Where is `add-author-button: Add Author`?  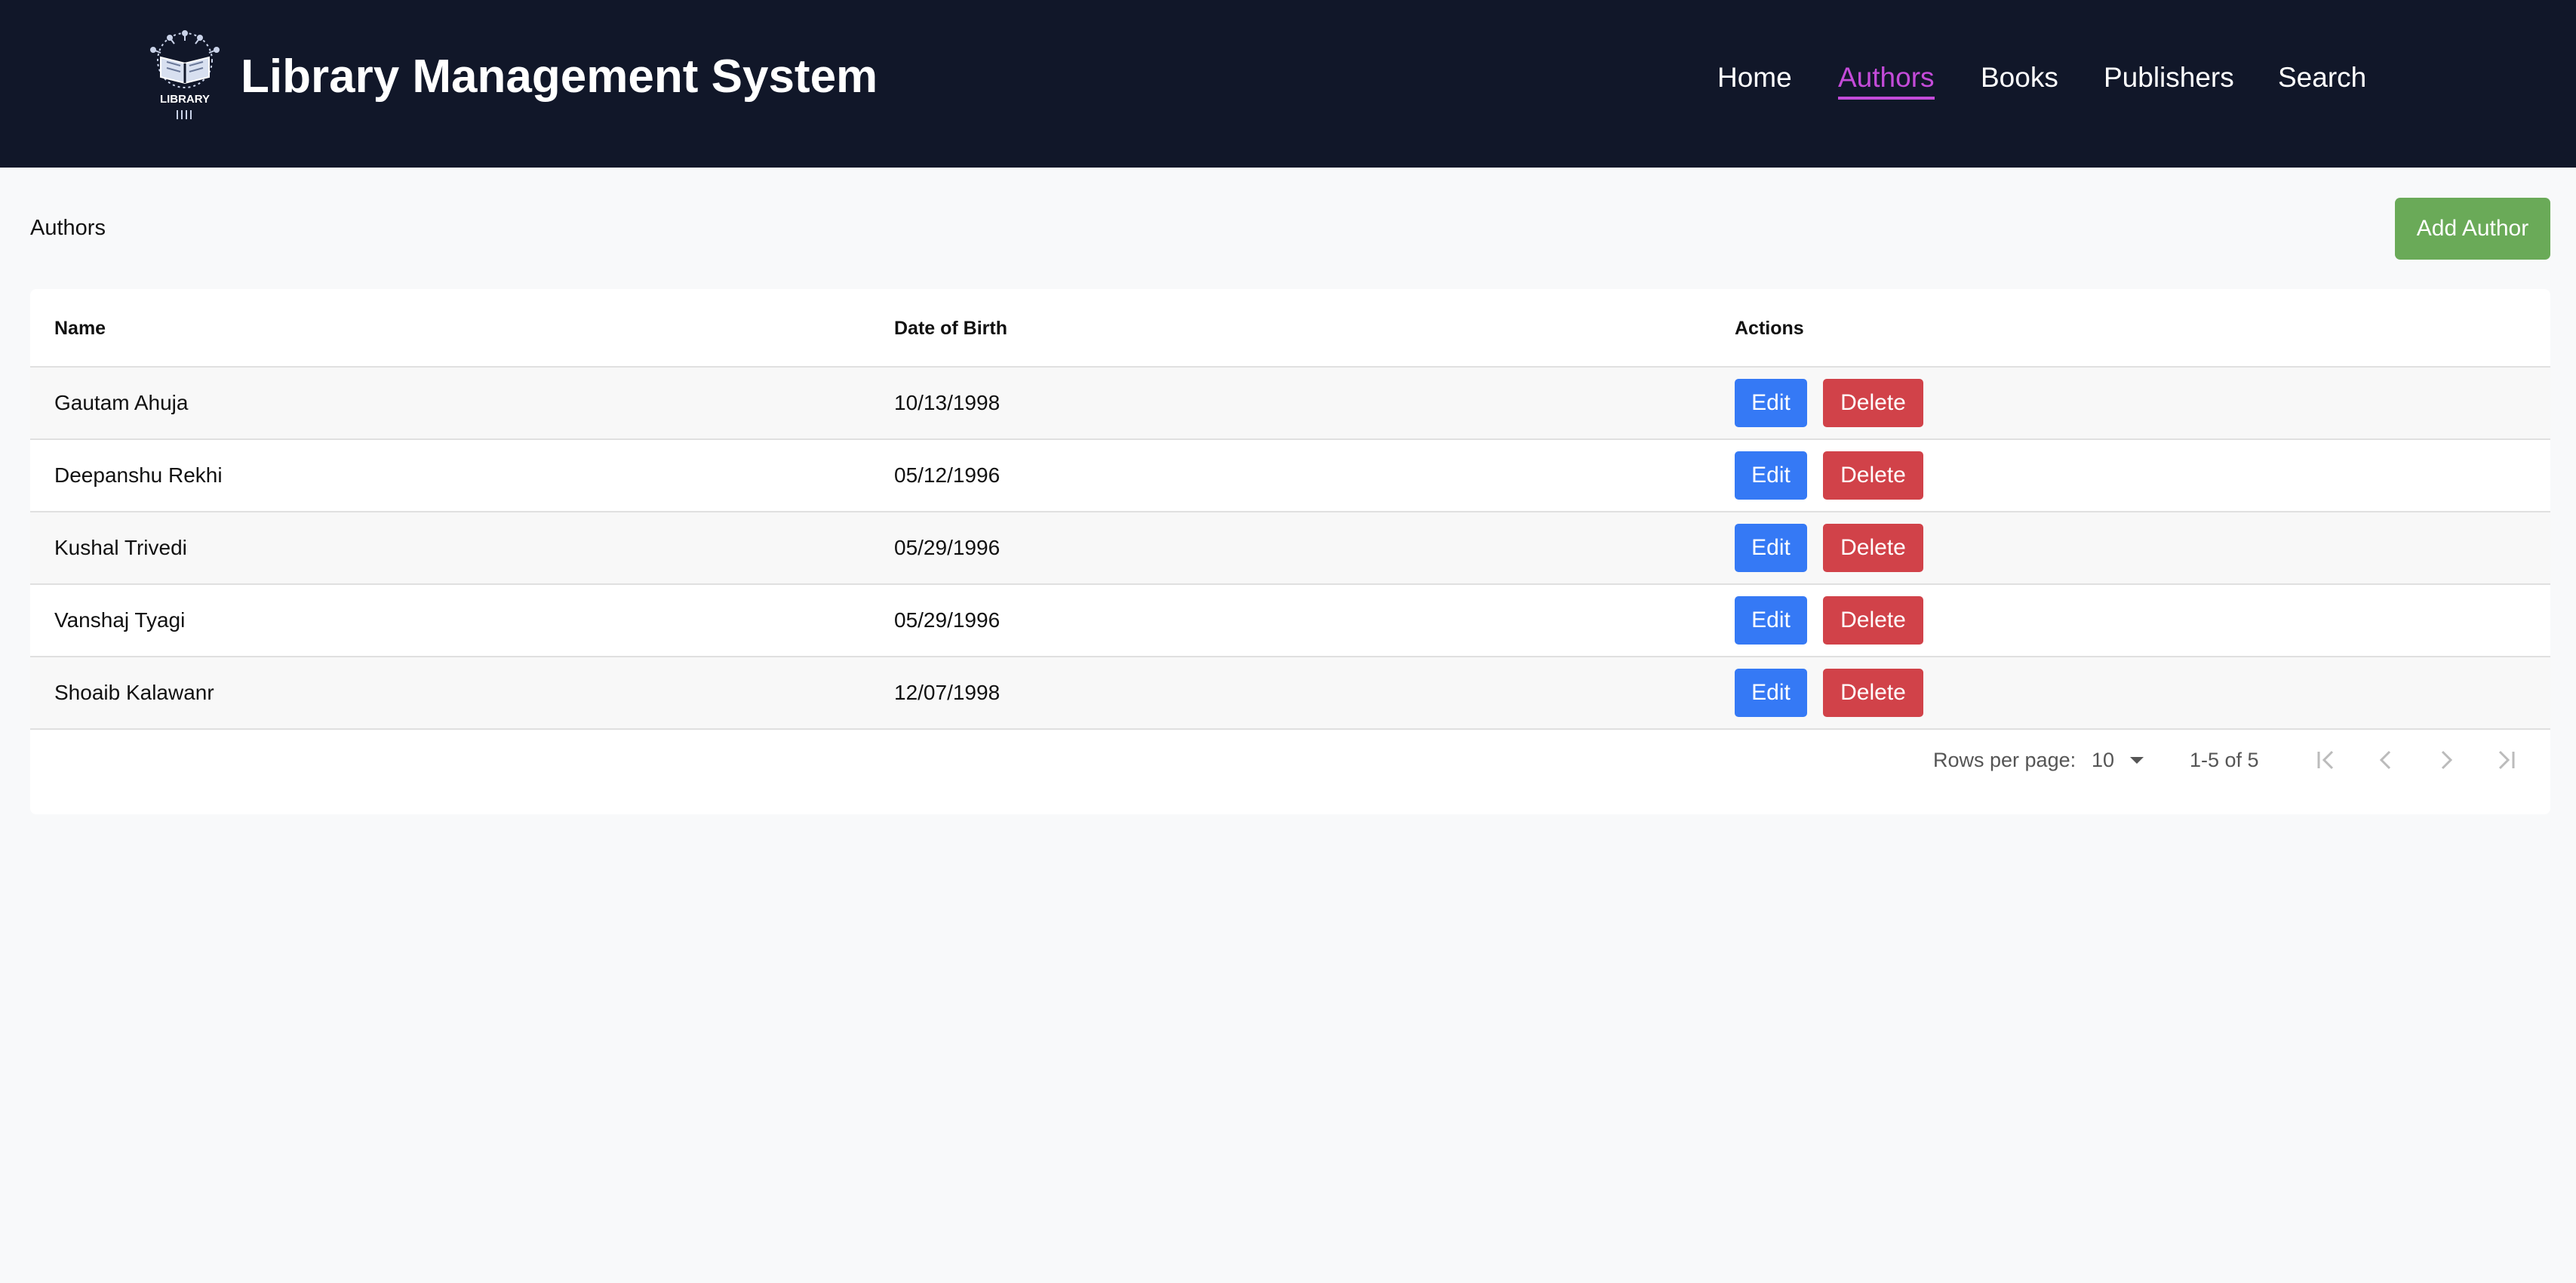 add-author-button: Add Author is located at coordinates (2472, 229).